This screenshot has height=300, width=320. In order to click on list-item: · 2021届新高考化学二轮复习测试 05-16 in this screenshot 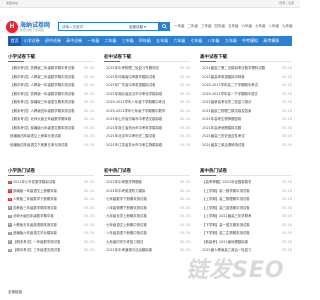, I will do `click(246, 102)`.